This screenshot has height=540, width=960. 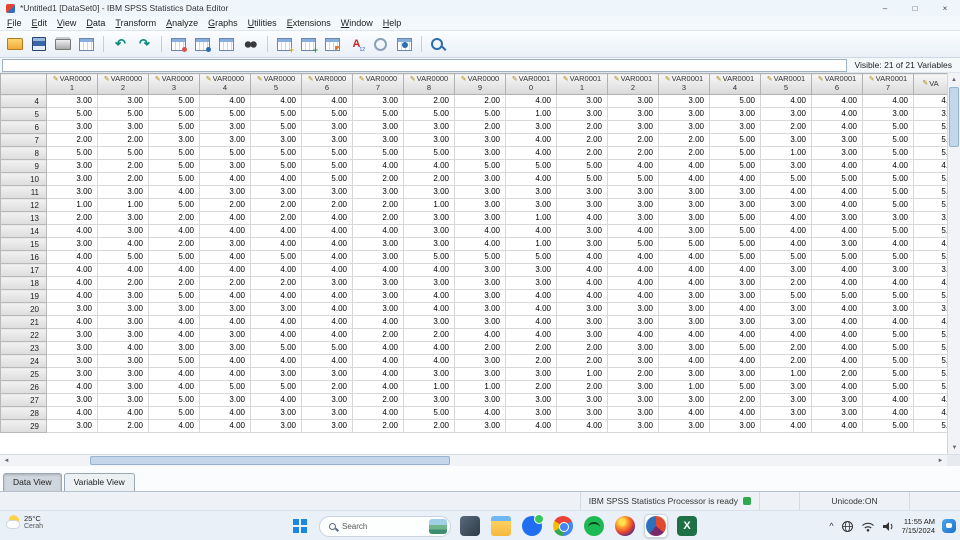 What do you see at coordinates (62, 44) in the screenshot?
I see `print-icon` at bounding box center [62, 44].